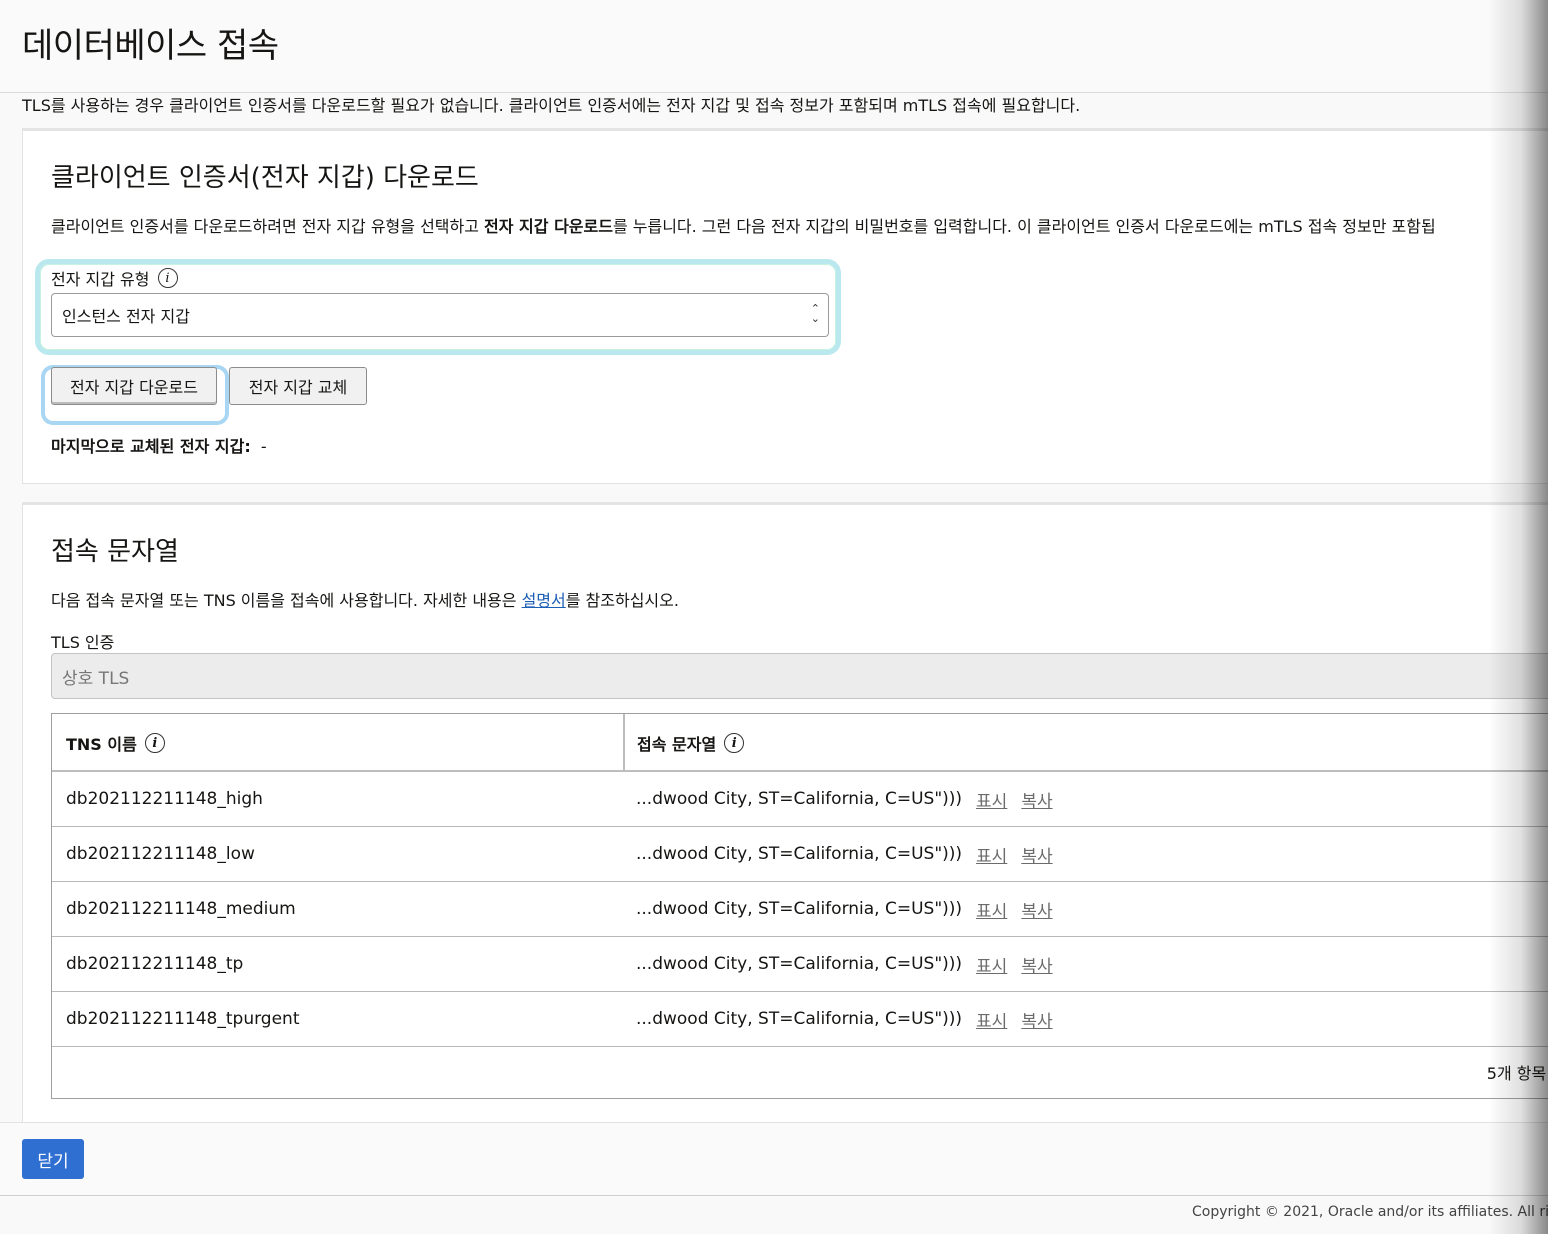  Describe the element at coordinates (265, 178) in the screenshot. I see `wallet-section-title: 클라이언트 인증서(전자 지갑) 다운로드` at that location.